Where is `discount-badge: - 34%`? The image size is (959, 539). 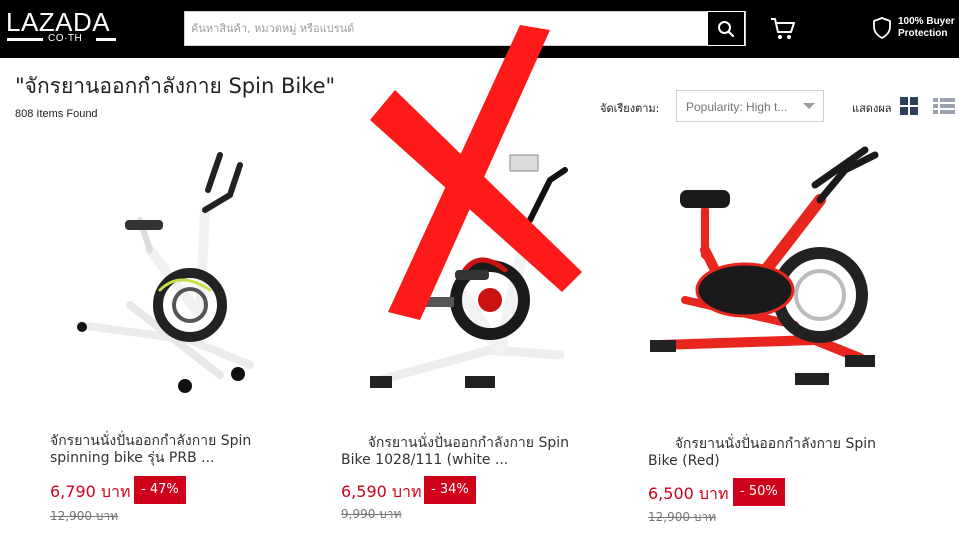 discount-badge: - 34% is located at coordinates (450, 490).